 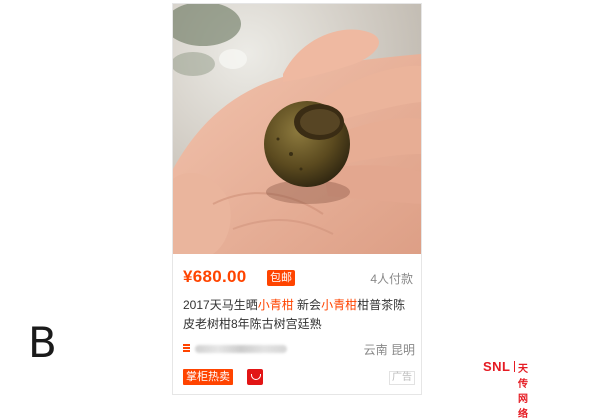 What do you see at coordinates (208, 377) in the screenshot?
I see `hot-seller-badge: 掌柜热卖` at bounding box center [208, 377].